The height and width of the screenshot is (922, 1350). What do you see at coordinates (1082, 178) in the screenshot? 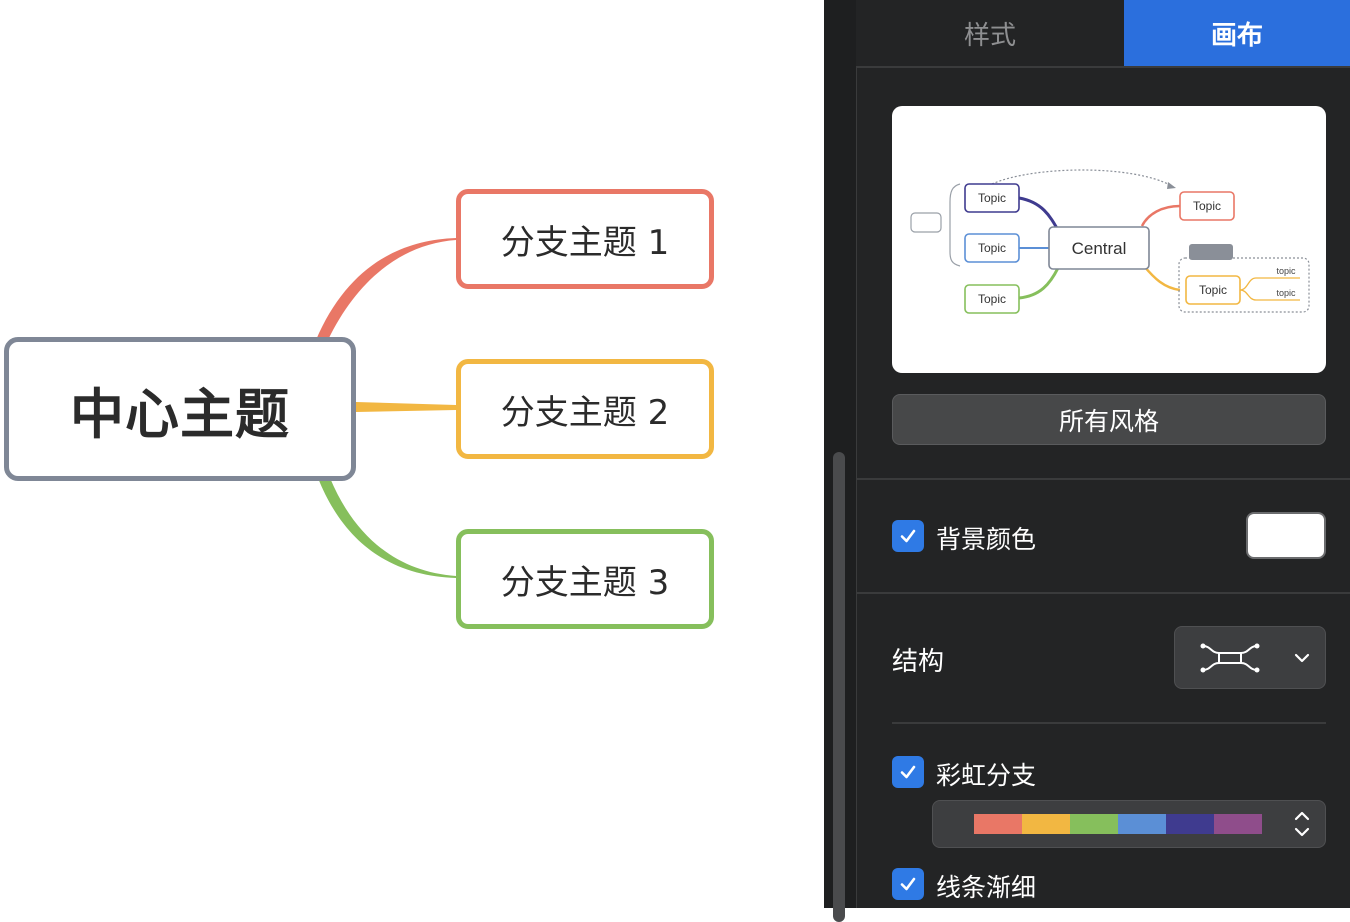
I see `preview-dotted-relationship` at bounding box center [1082, 178].